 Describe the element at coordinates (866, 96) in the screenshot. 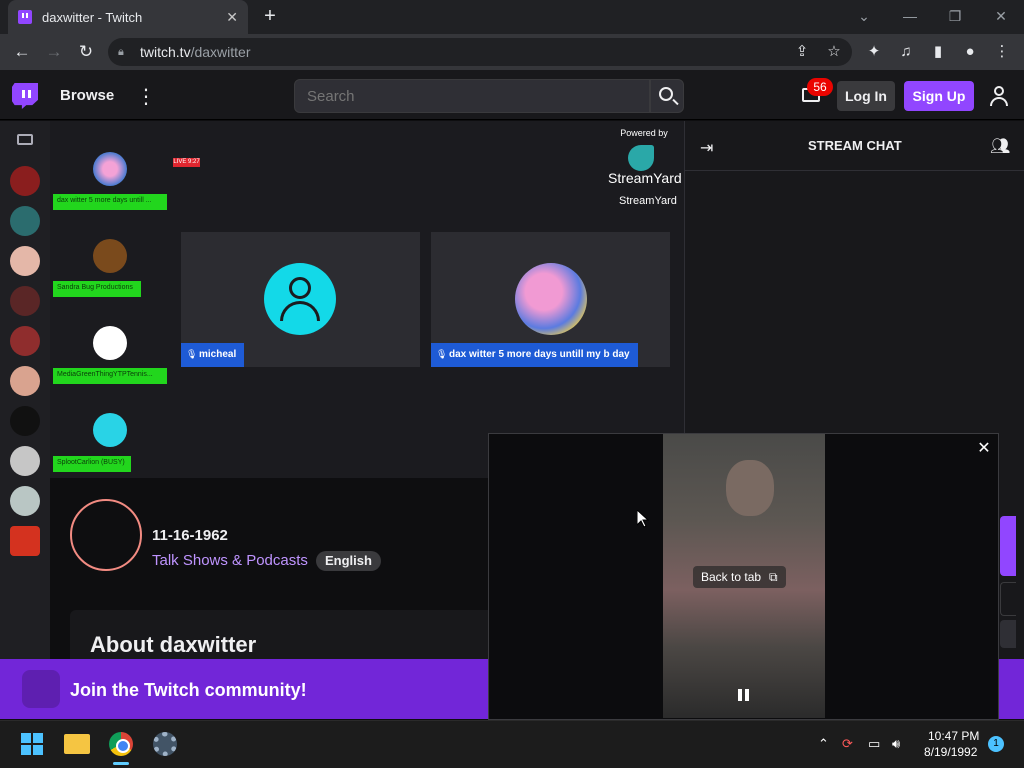

I see `login-button: Log In` at that location.